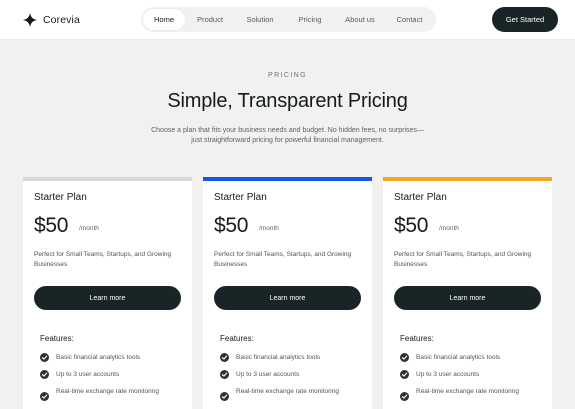  Describe the element at coordinates (525, 19) in the screenshot. I see `get-started-button: Get Started` at that location.